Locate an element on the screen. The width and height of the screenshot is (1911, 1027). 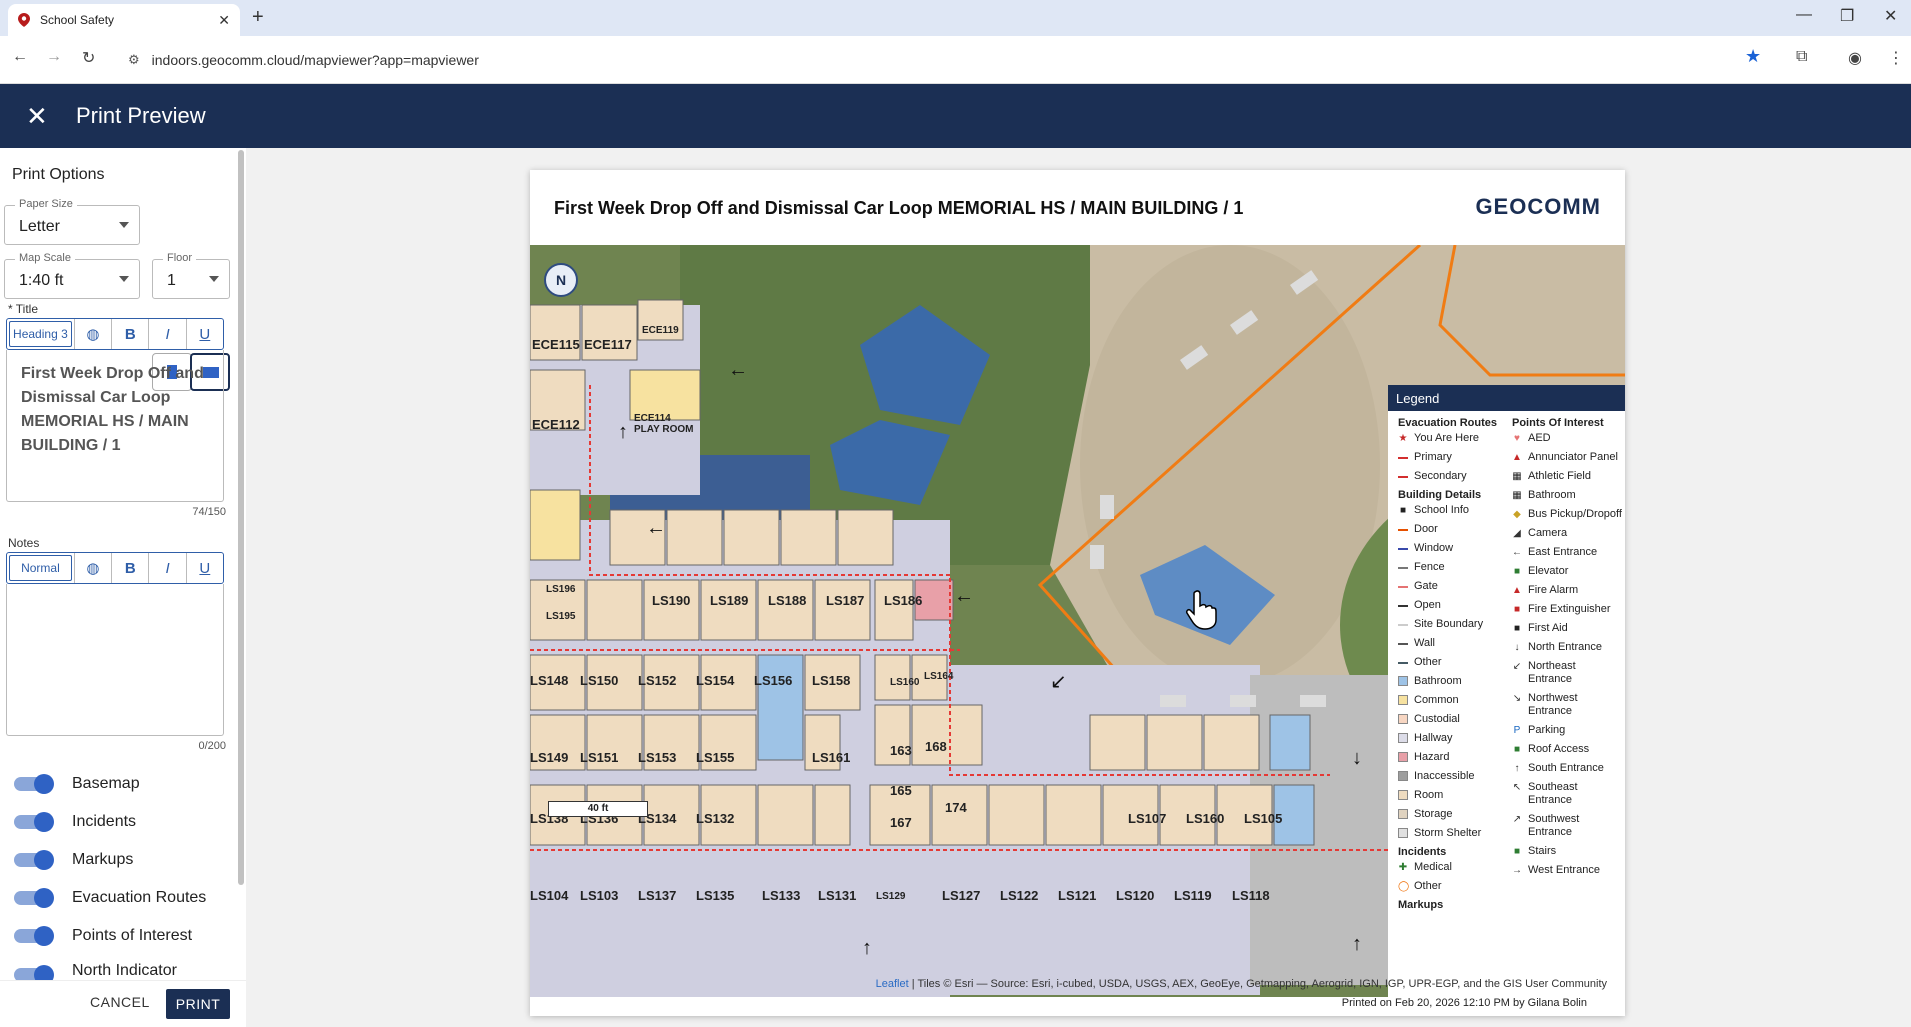
north-entrance-icon: ↓ is located at coordinates (1357, 758).